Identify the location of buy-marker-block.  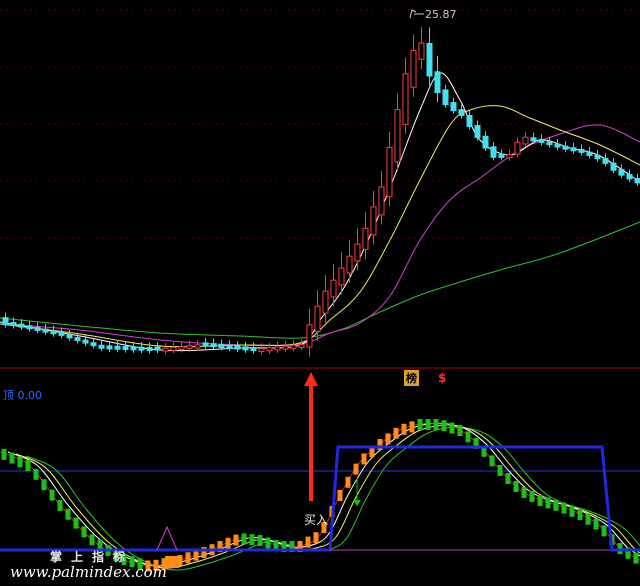
(172, 562).